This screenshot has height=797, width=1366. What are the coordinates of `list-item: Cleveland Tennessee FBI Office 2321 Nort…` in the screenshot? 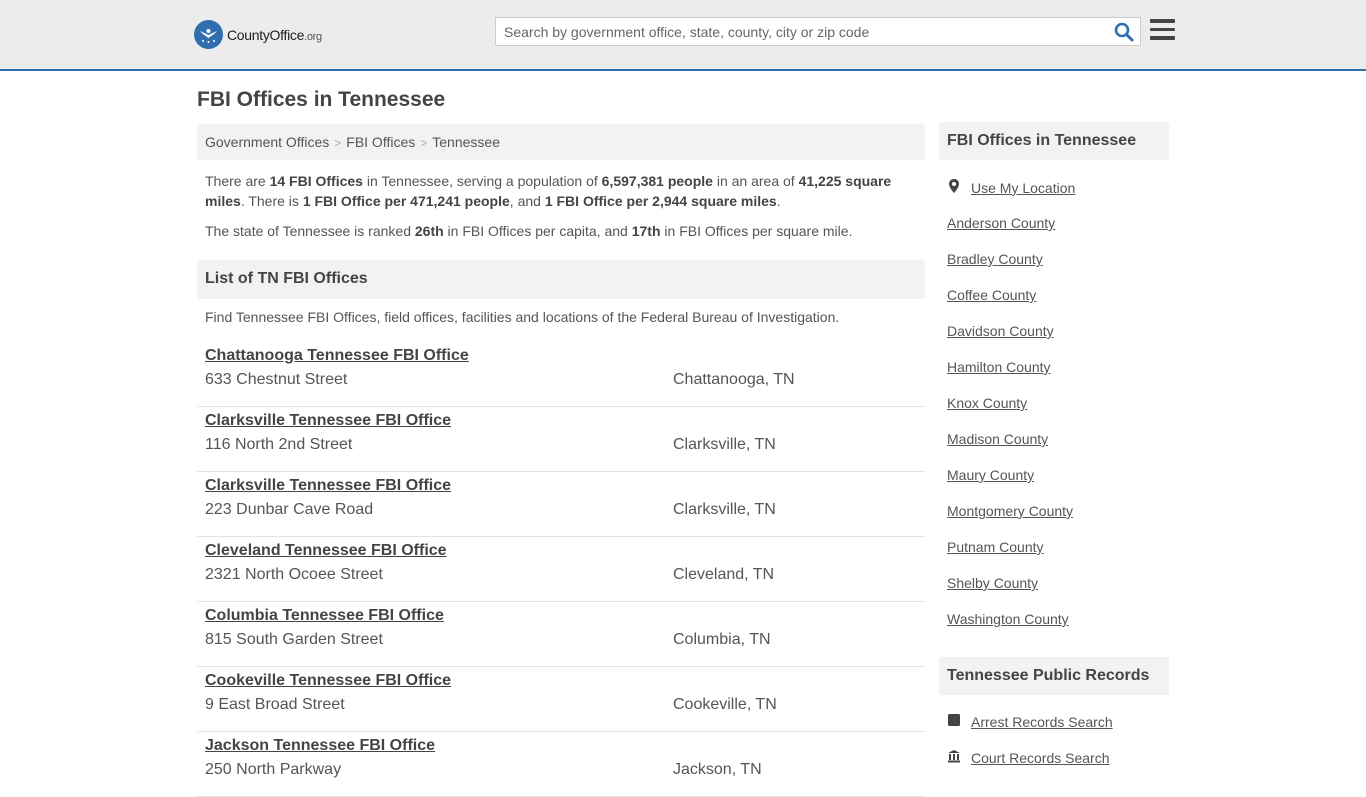 It's located at (561, 569).